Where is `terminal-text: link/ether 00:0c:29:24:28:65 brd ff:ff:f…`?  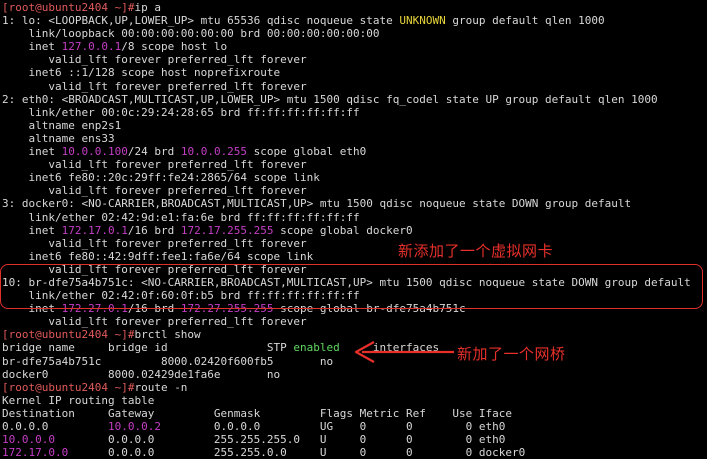
terminal-text: link/ether 00:0c:29:24:28:65 brd ff:ff:f… is located at coordinates (181, 112).